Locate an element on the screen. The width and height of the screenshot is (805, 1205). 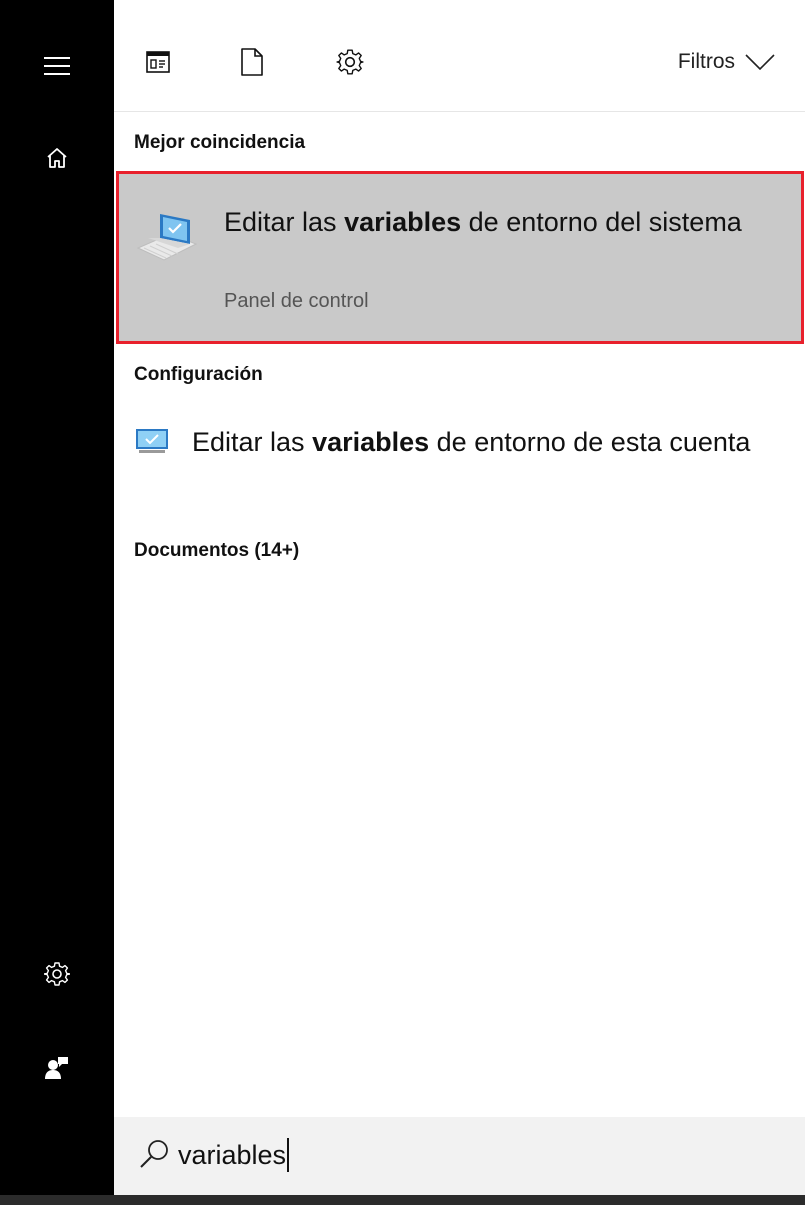
text-caret is located at coordinates (288, 1155).